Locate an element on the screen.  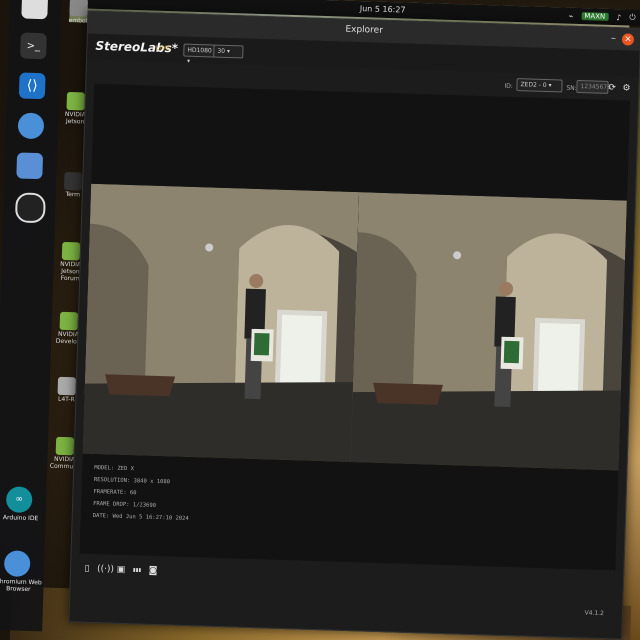
live-badge: LIVE is located at coordinates (163, 48).